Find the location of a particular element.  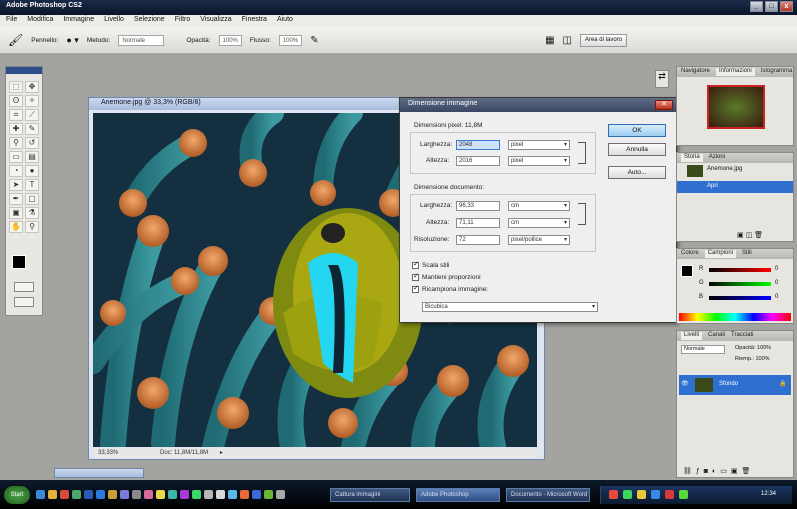

tab-swatches: Campioni is located at coordinates (720, 254).